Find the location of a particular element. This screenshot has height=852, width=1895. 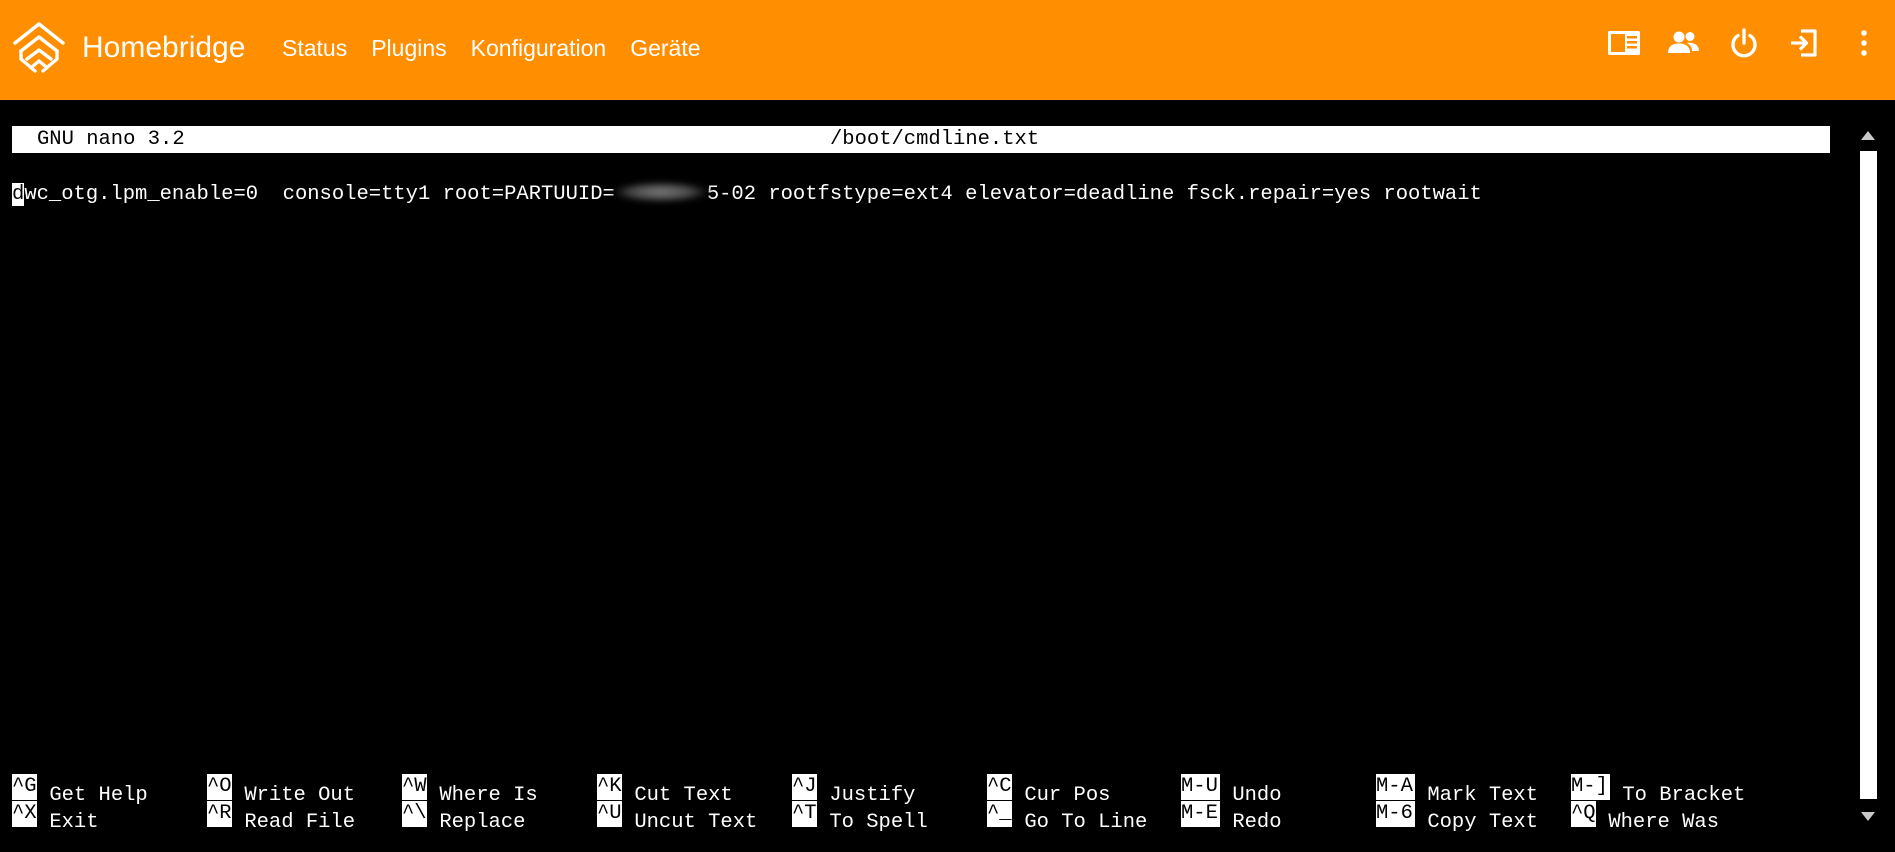

brand: Homebridge is located at coordinates (128, 48).